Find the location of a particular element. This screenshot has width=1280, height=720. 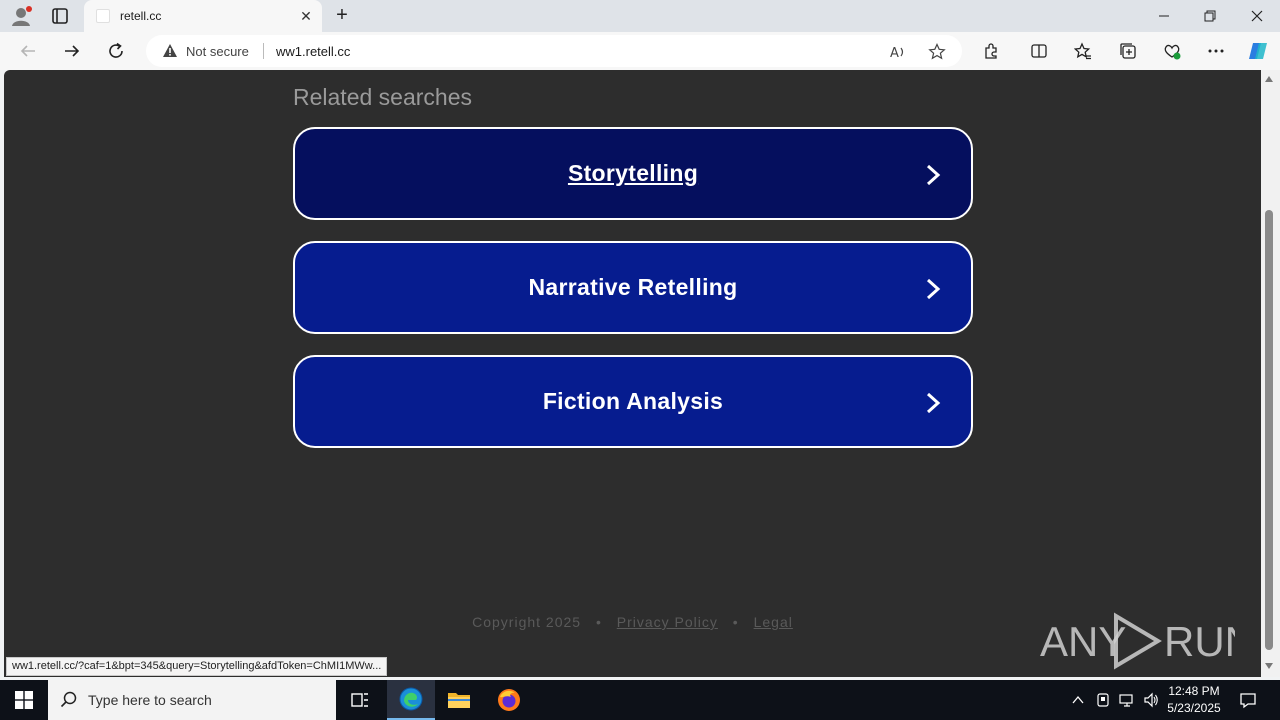

notifications-icon is located at coordinates (1248, 700).